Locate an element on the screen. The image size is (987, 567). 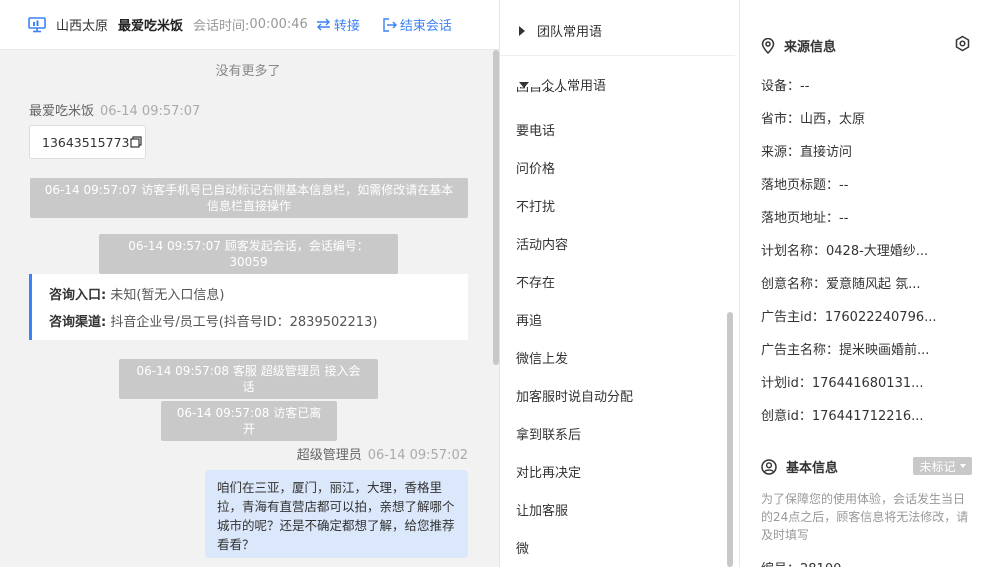
visitor-sender: 最爱吃米饭 is located at coordinates (62, 111).